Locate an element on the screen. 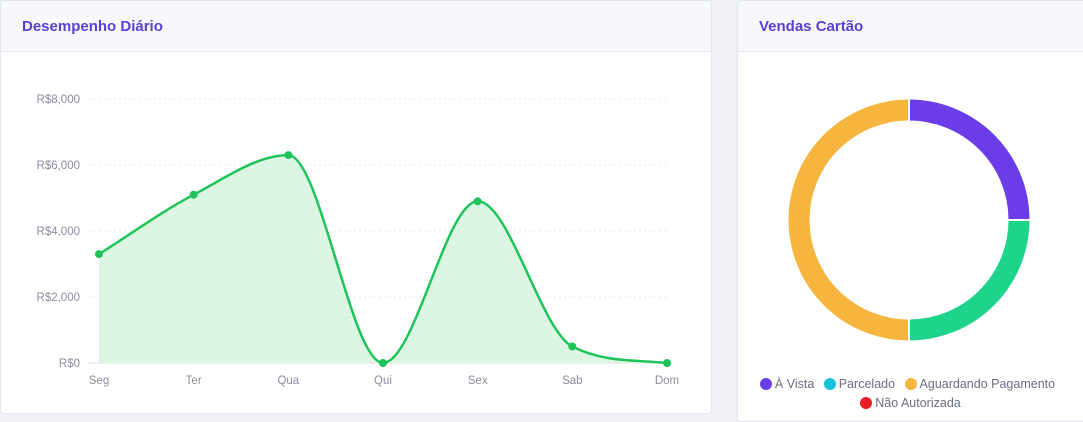 The width and height of the screenshot is (1083, 422). card-sales-title: Vendas Cartão is located at coordinates (811, 26).